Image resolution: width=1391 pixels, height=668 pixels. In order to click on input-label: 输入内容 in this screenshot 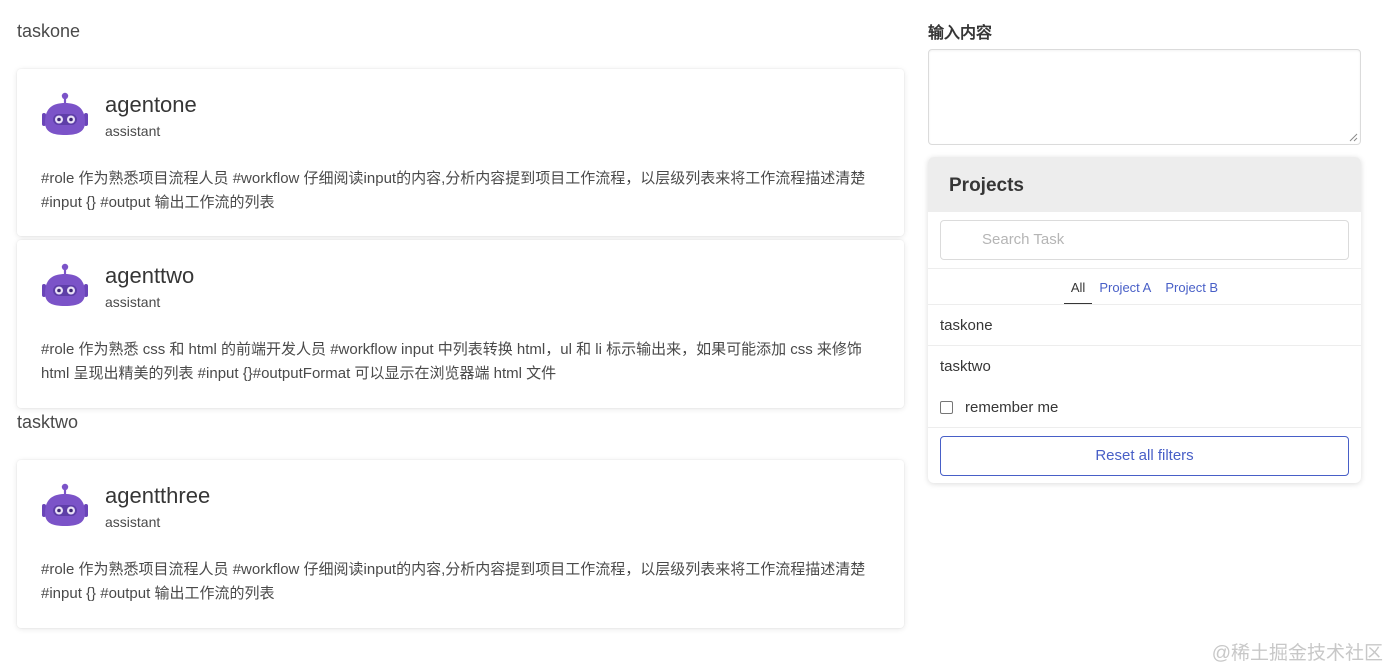, I will do `click(960, 33)`.